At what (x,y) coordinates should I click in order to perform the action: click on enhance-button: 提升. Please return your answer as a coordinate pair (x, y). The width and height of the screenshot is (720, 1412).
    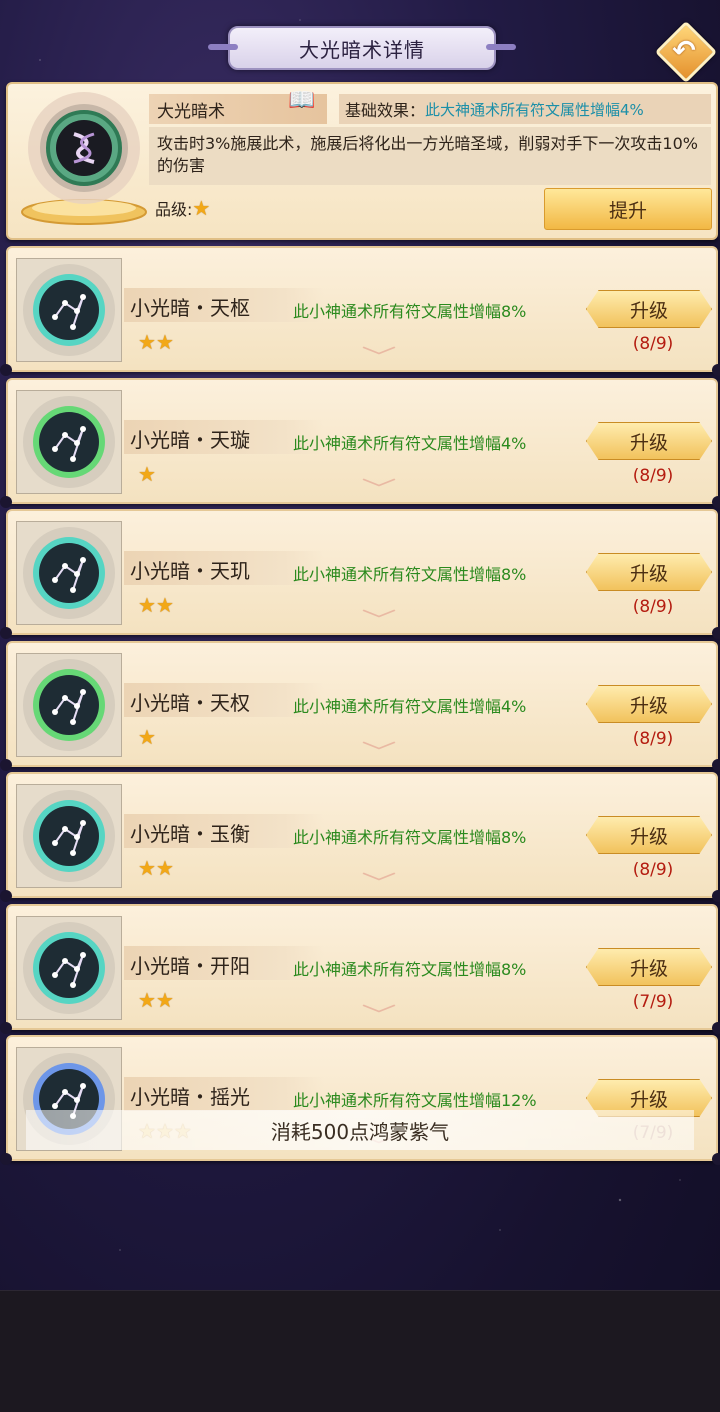
    Looking at the image, I should click on (628, 209).